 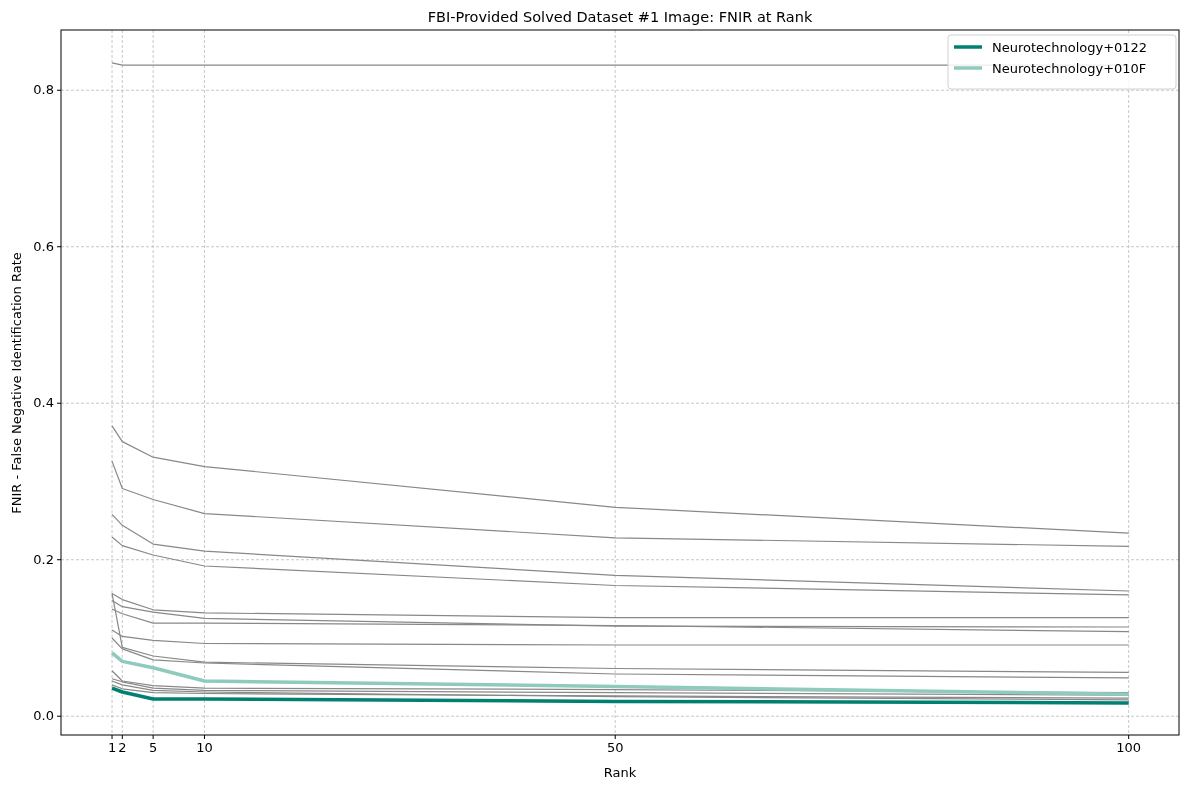 I want to click on x-axis-label: Rank, so click(x=620, y=772).